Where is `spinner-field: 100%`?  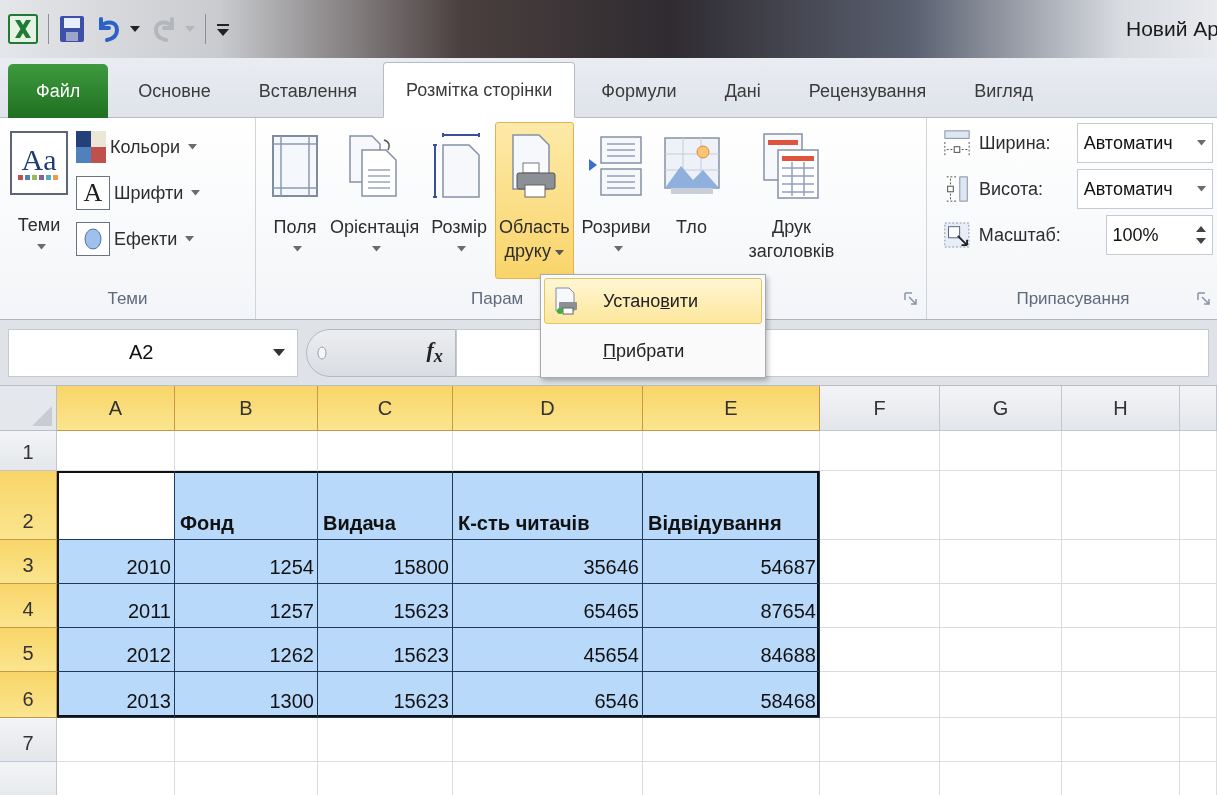
spinner-field: 100% is located at coordinates (1159, 235).